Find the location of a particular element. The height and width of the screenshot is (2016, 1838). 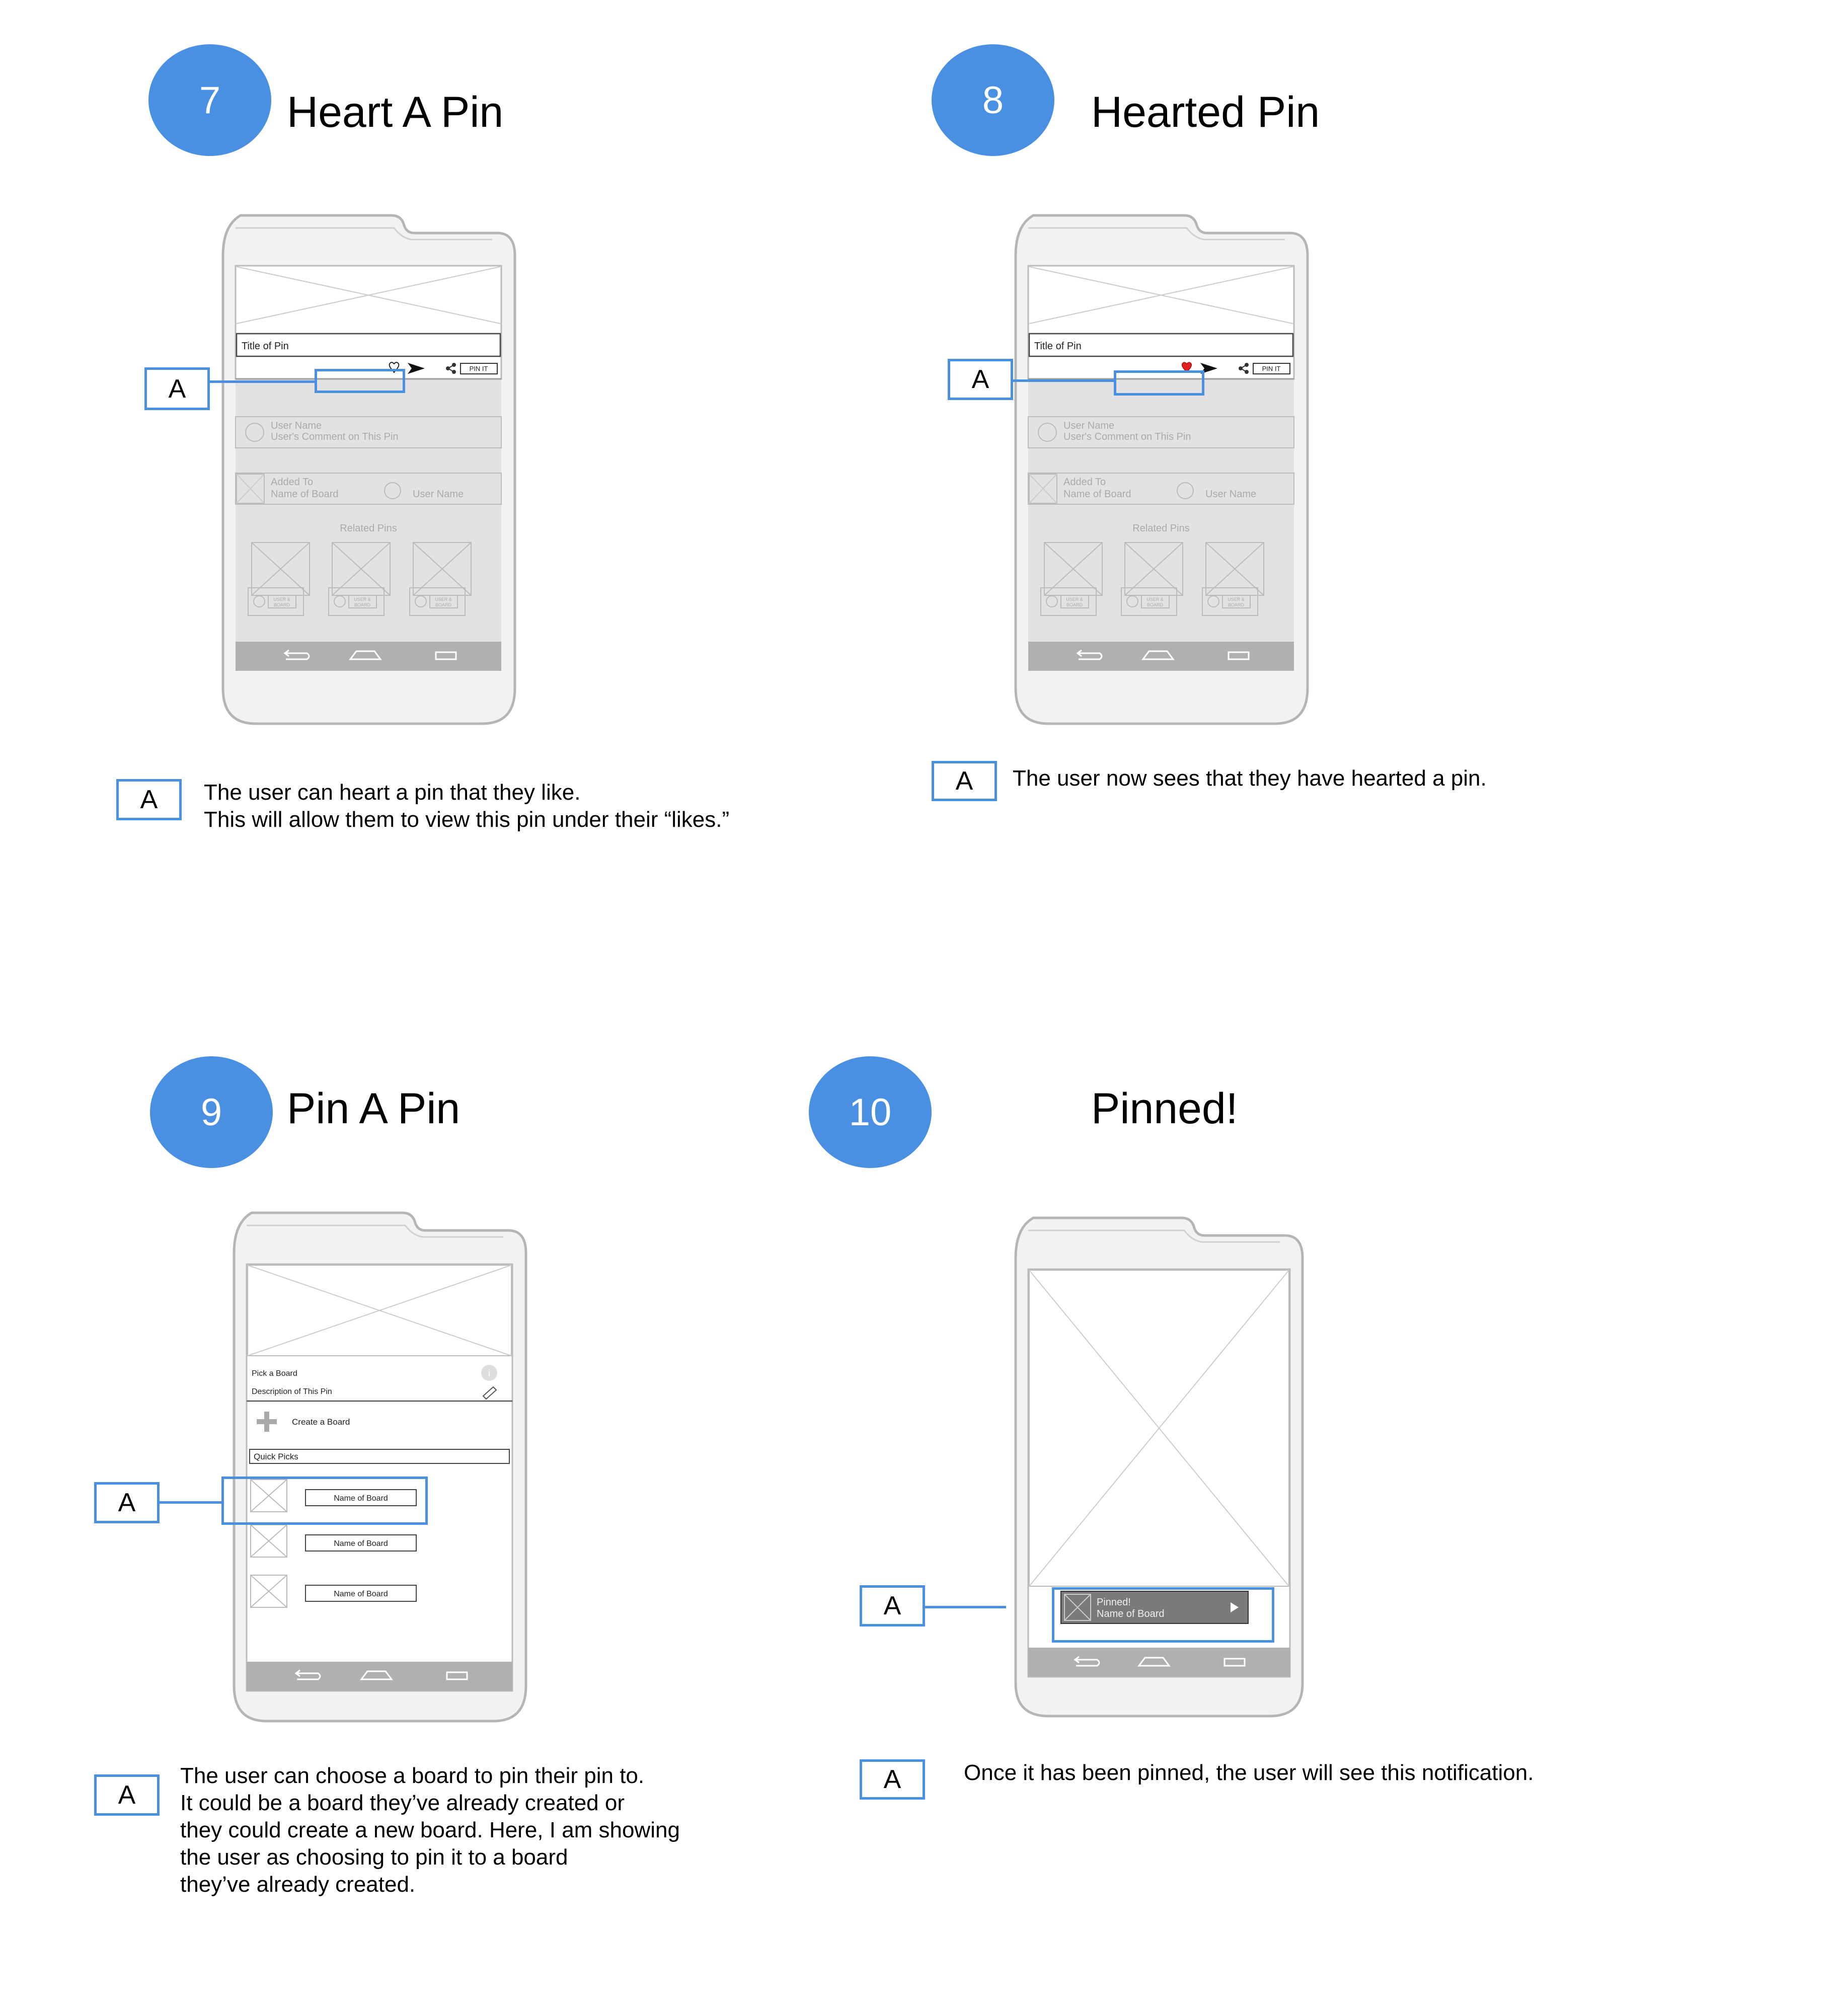

callout-label-7: A is located at coordinates (177, 388).